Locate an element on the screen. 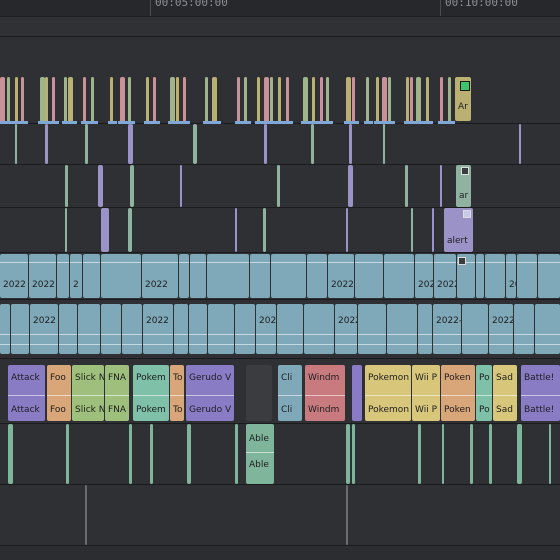  game-clip: FNA FNA is located at coordinates (117, 393).